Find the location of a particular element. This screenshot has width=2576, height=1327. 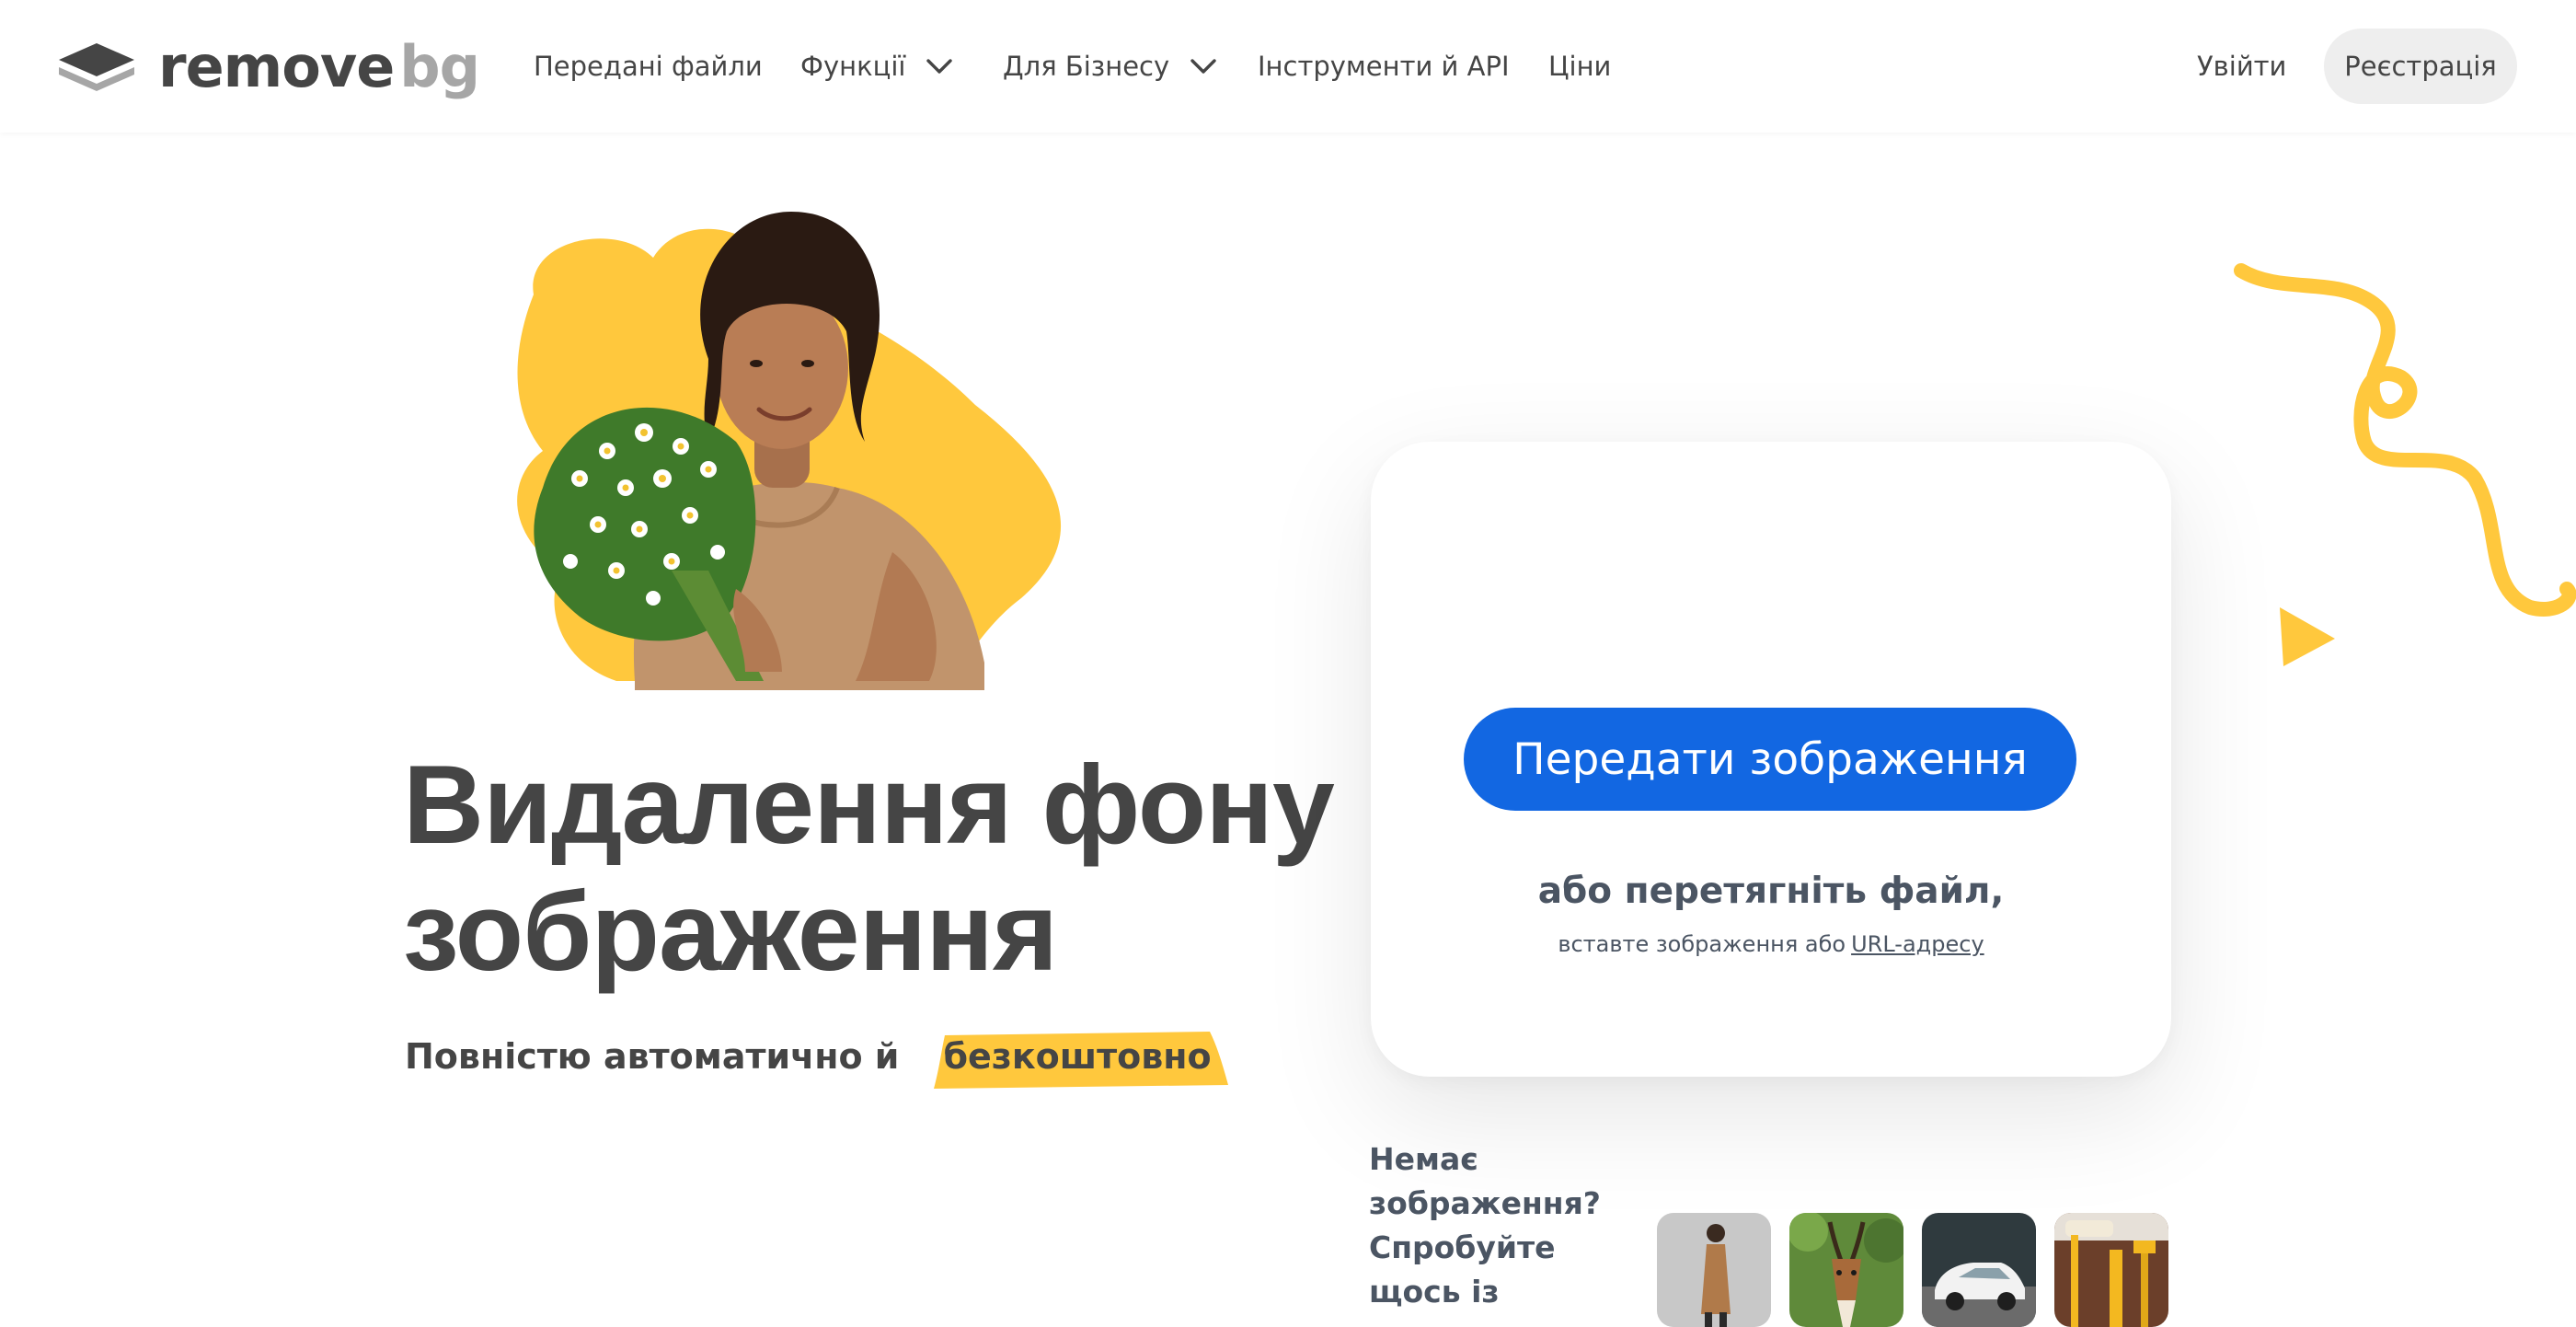

triangle-decoration is located at coordinates (2307, 636).